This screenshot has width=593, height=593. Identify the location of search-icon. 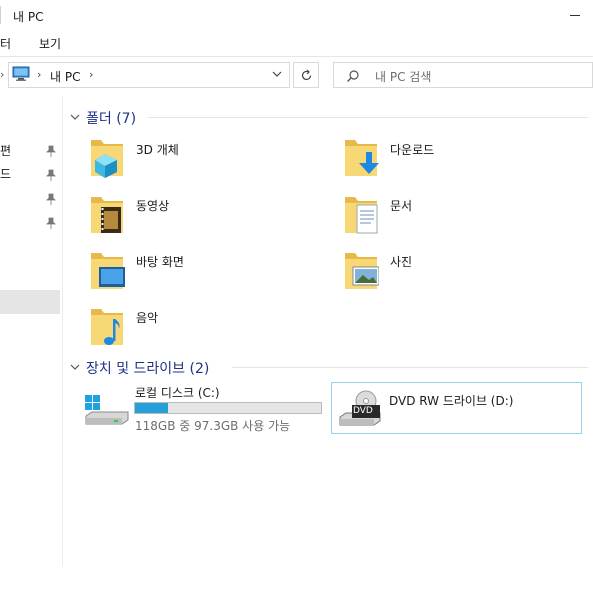
(353, 76).